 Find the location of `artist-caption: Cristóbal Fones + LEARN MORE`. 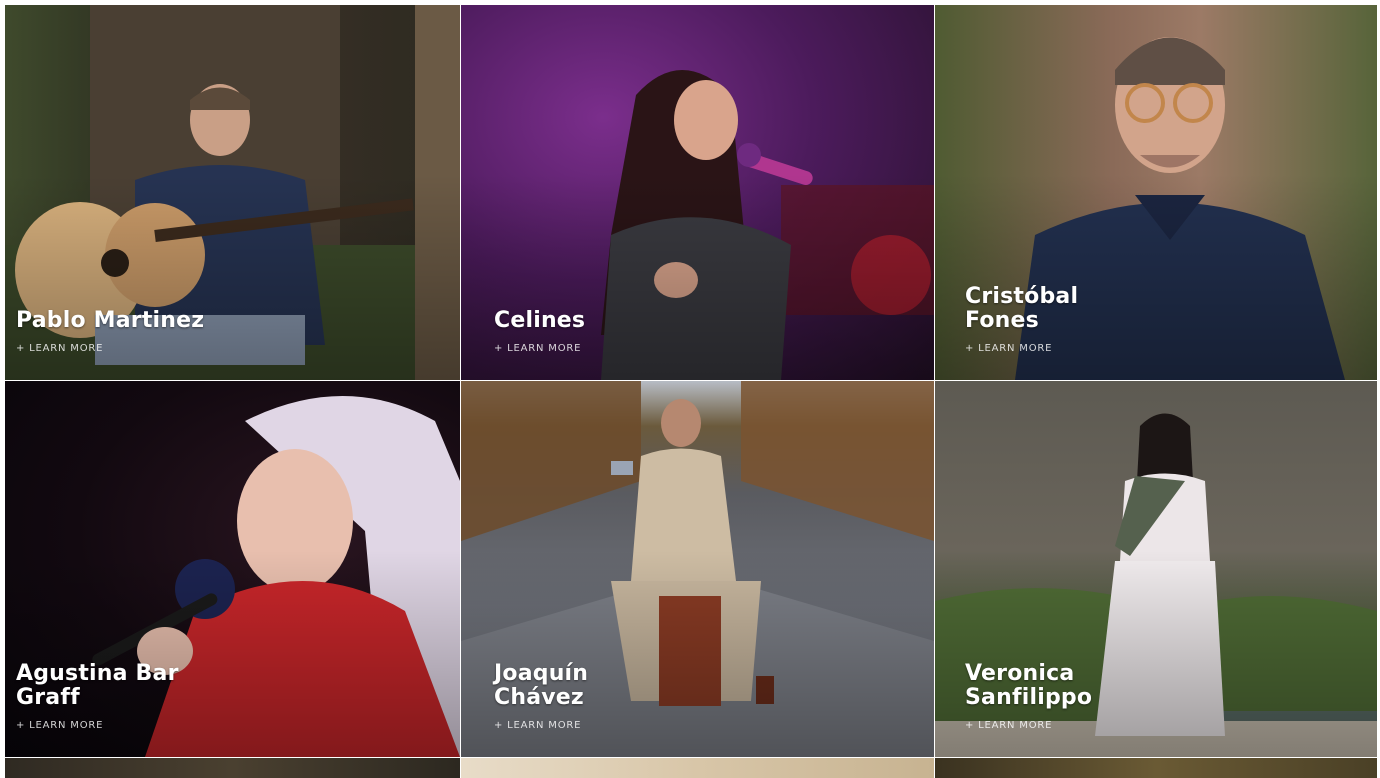

artist-caption: Cristóbal Fones + LEARN MORE is located at coordinates (1060, 319).